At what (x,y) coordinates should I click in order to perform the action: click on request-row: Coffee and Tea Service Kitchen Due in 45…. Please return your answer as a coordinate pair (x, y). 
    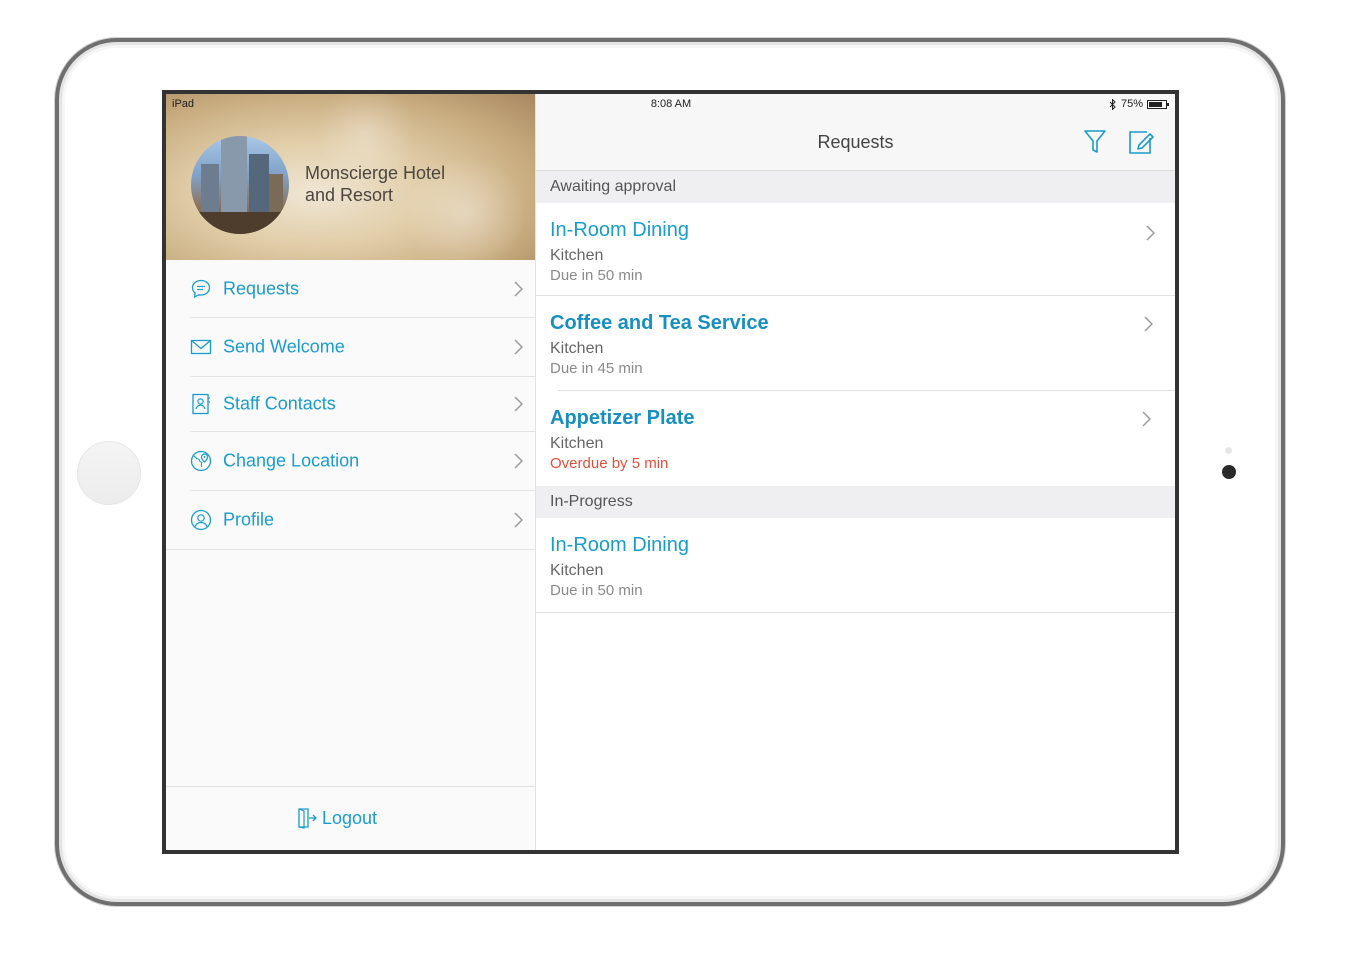
    Looking at the image, I should click on (855, 343).